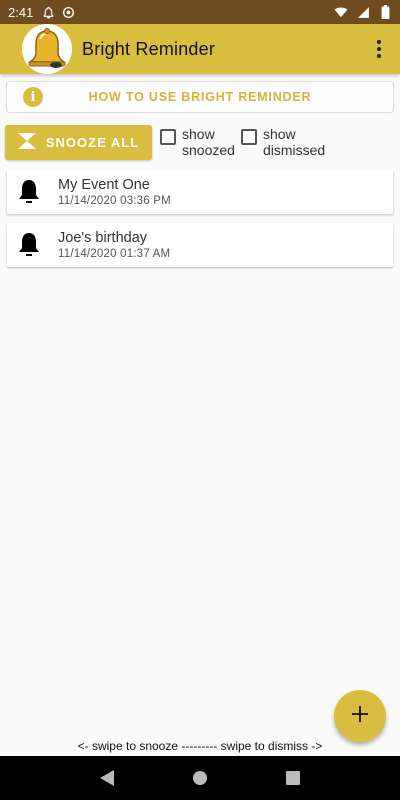  I want to click on wifi-icon, so click(341, 12).